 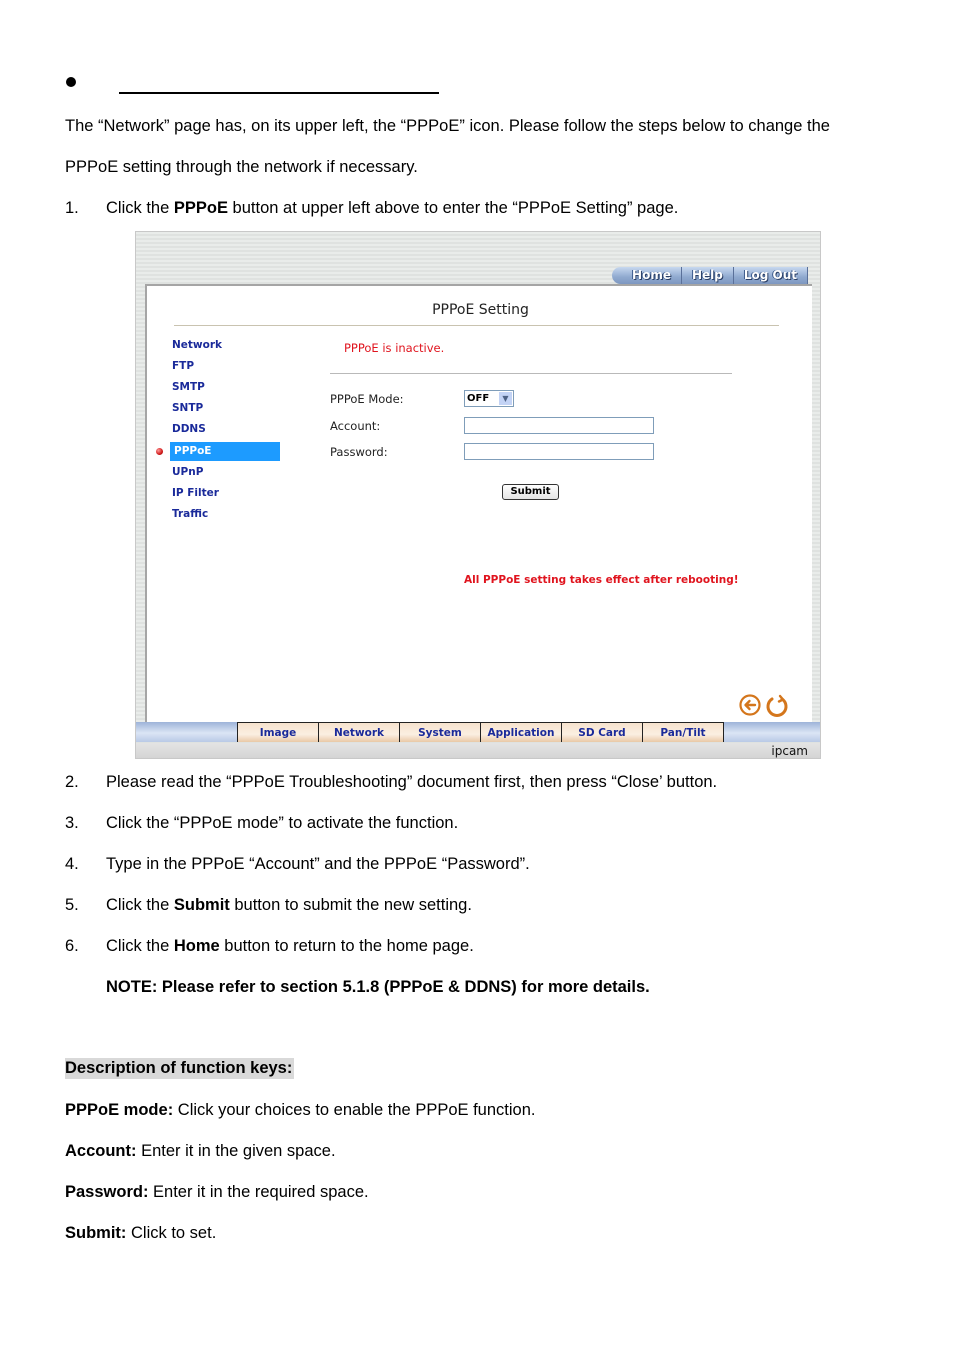 What do you see at coordinates (350, 905) in the screenshot?
I see `step-text: button to submit the new setting.` at bounding box center [350, 905].